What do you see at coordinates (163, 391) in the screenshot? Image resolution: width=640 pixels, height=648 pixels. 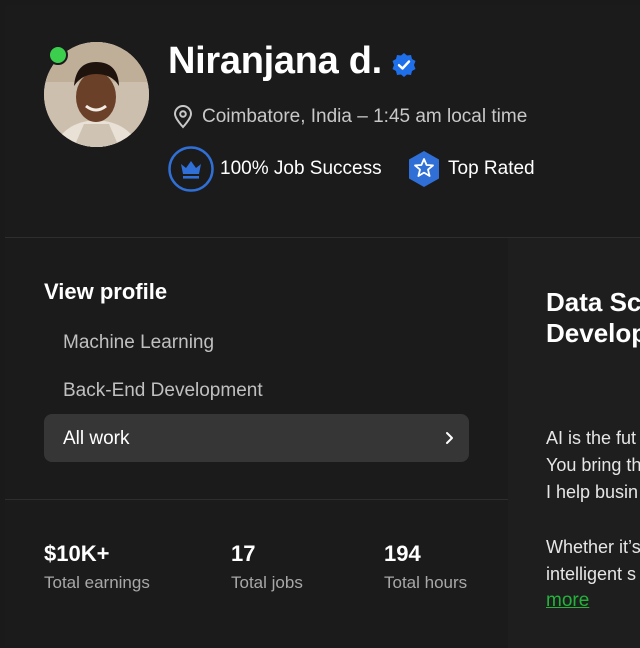 I see `sidebar-item-back-end-development: Back-End Development` at bounding box center [163, 391].